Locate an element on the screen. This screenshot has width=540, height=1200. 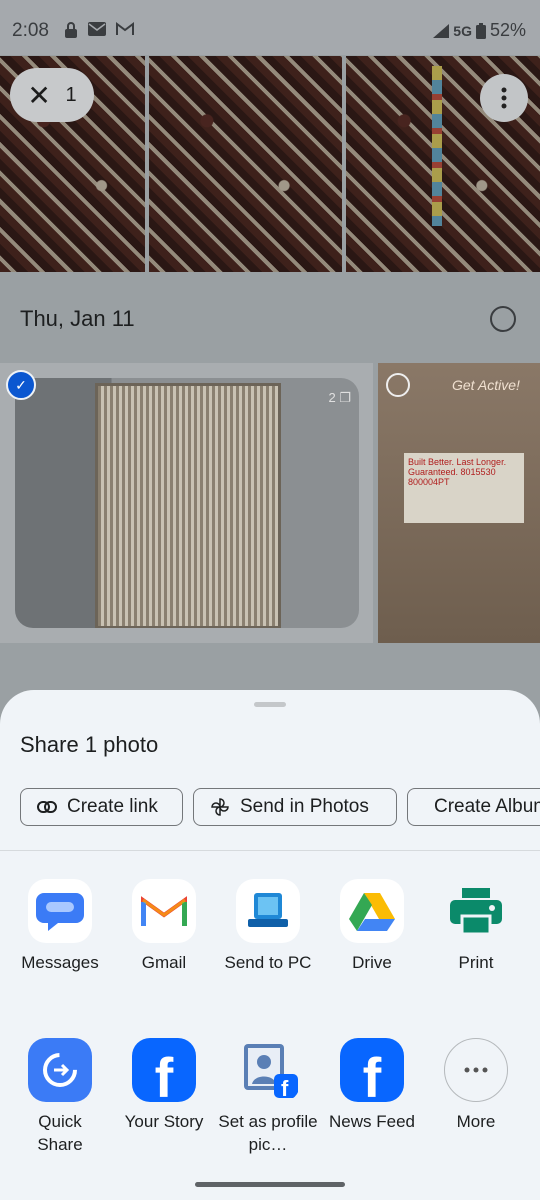
box-text: Get Active! is located at coordinates (486, 385).